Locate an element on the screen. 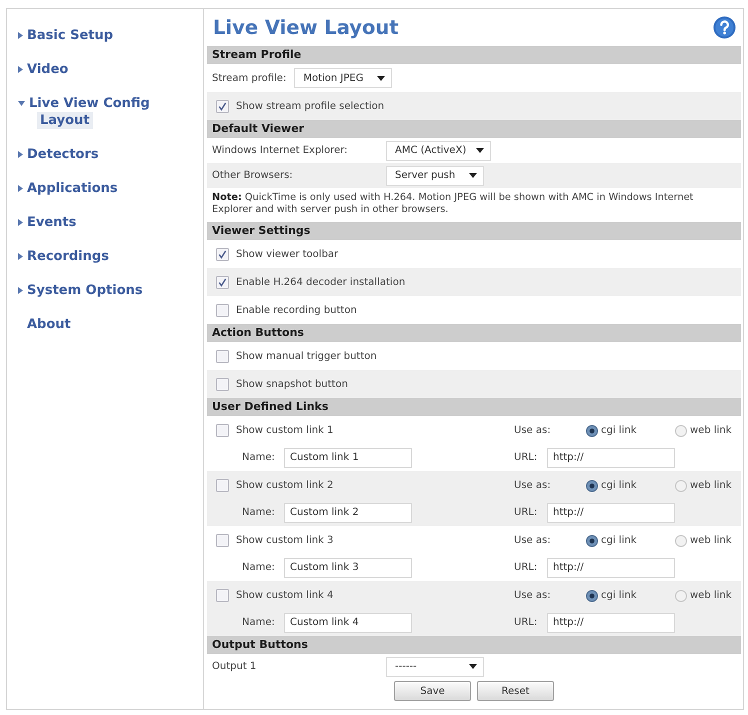  dropdown: ------ is located at coordinates (435, 666).